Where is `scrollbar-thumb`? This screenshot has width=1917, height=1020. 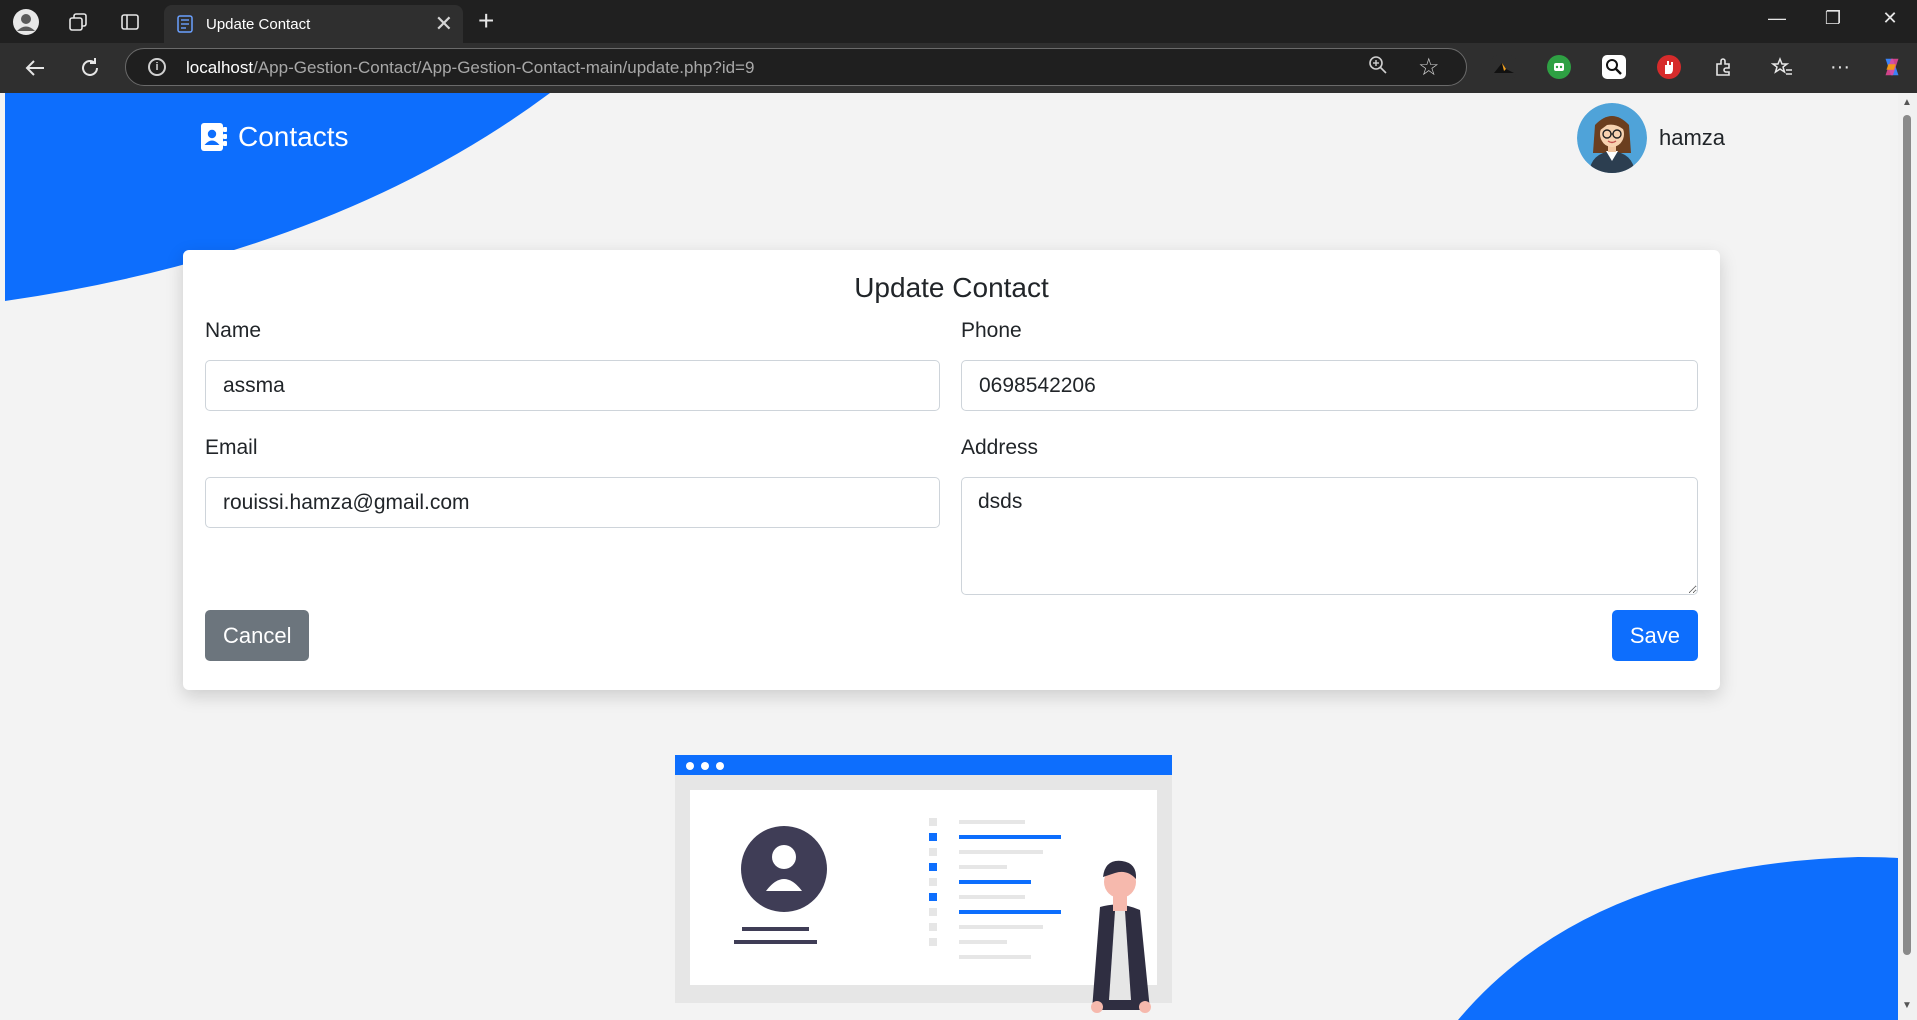
scrollbar-thumb is located at coordinates (1907, 535).